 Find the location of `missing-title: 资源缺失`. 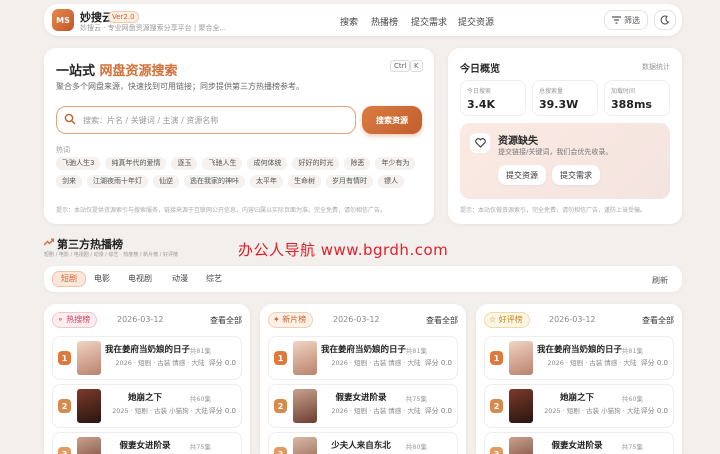

missing-title: 资源缺失 is located at coordinates (518, 141).